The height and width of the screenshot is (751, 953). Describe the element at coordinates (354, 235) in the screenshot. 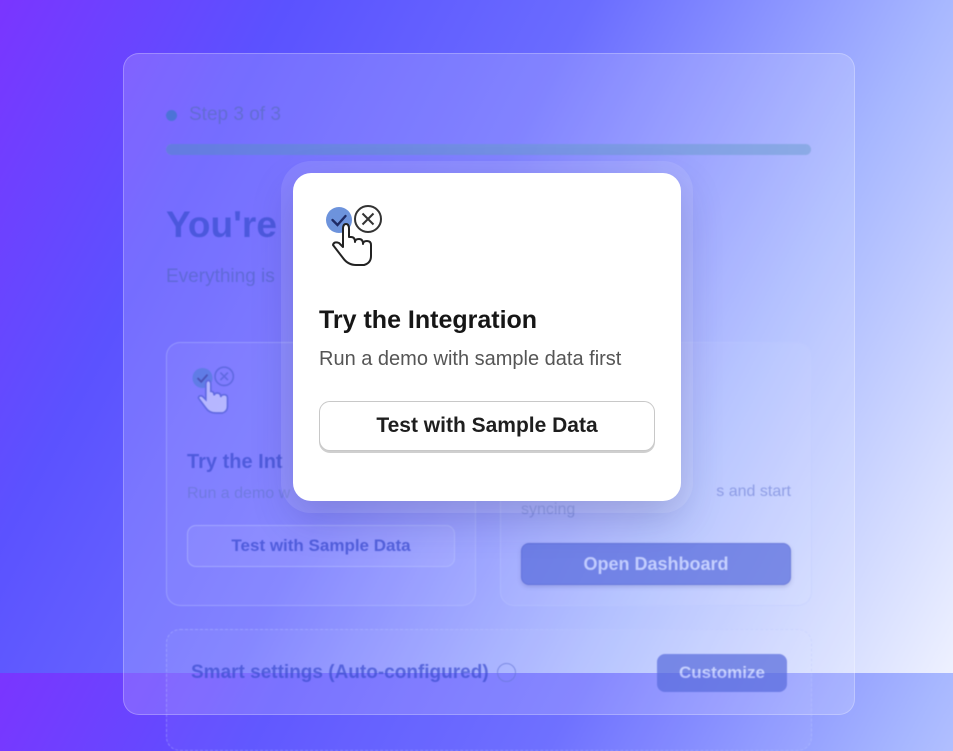

I see `check-x-toggle-with-hand-cursor-icon` at that location.